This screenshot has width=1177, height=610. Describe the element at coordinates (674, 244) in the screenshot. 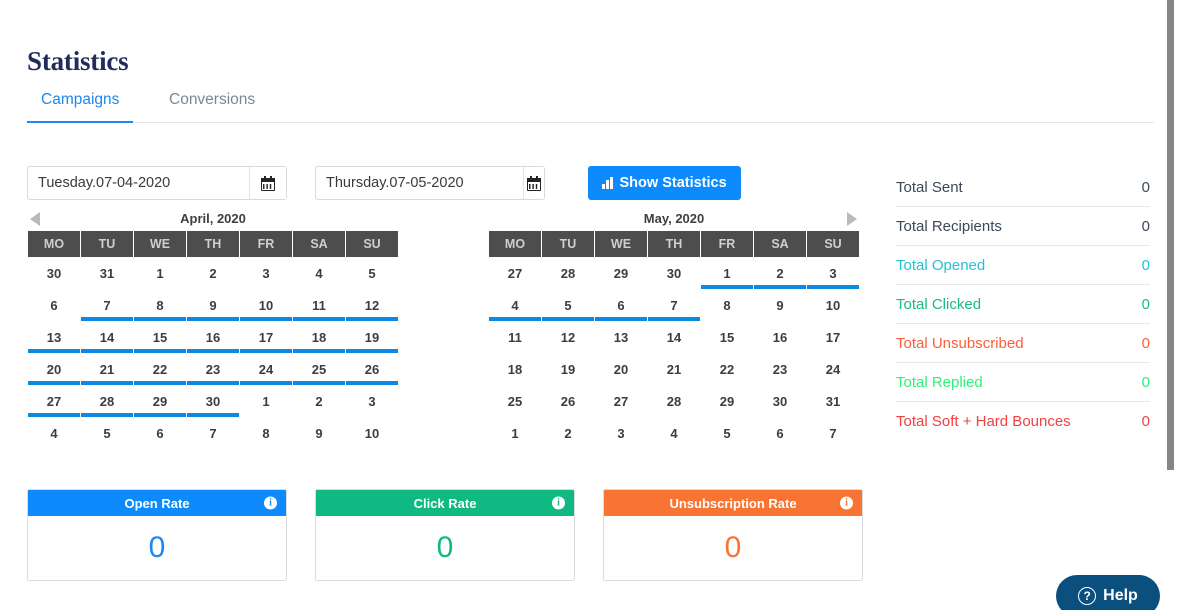

I see `calendar-weekday-row: MO TU WE TH FR SA SU` at that location.